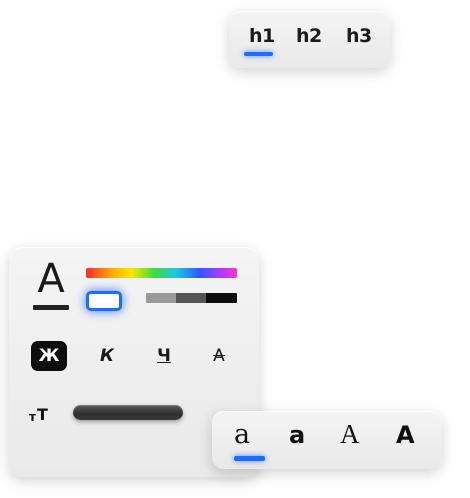 This screenshot has height=498, width=470. I want to click on grayscale-palette, so click(191, 298).